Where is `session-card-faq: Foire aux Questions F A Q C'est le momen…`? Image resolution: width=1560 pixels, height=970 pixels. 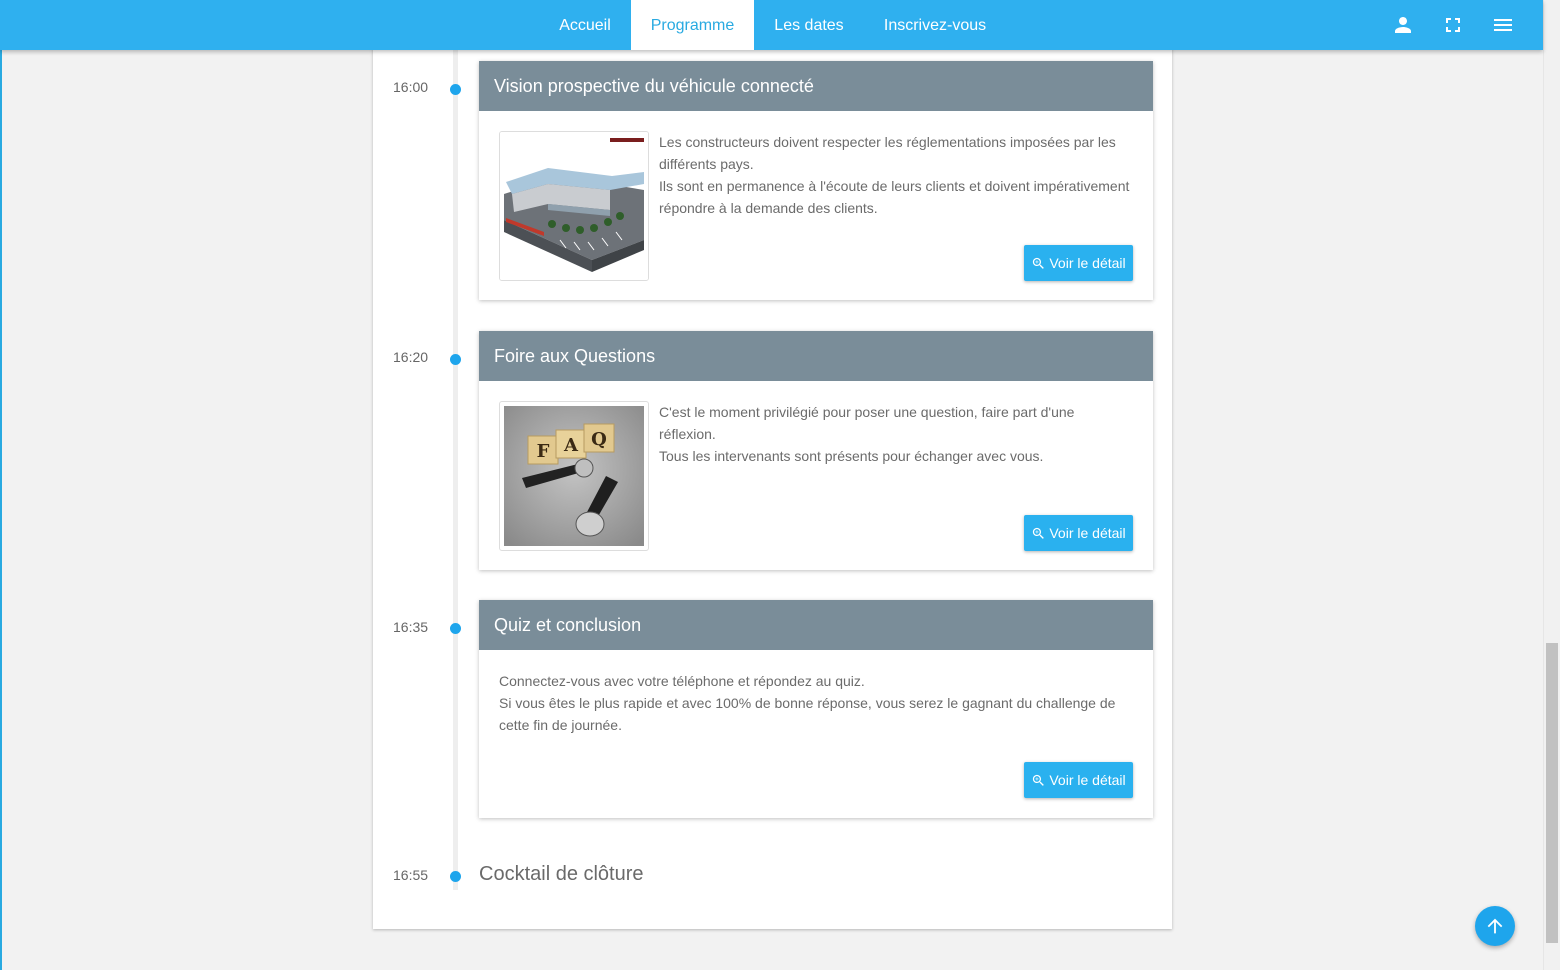
session-card-faq: Foire aux Questions F A Q C'est le momen… is located at coordinates (816, 450).